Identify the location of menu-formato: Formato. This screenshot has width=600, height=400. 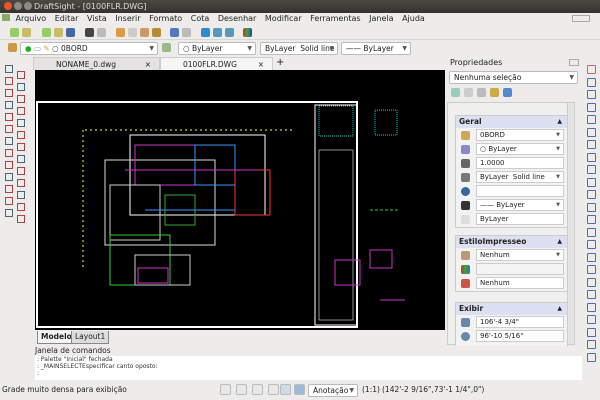
(165, 18).